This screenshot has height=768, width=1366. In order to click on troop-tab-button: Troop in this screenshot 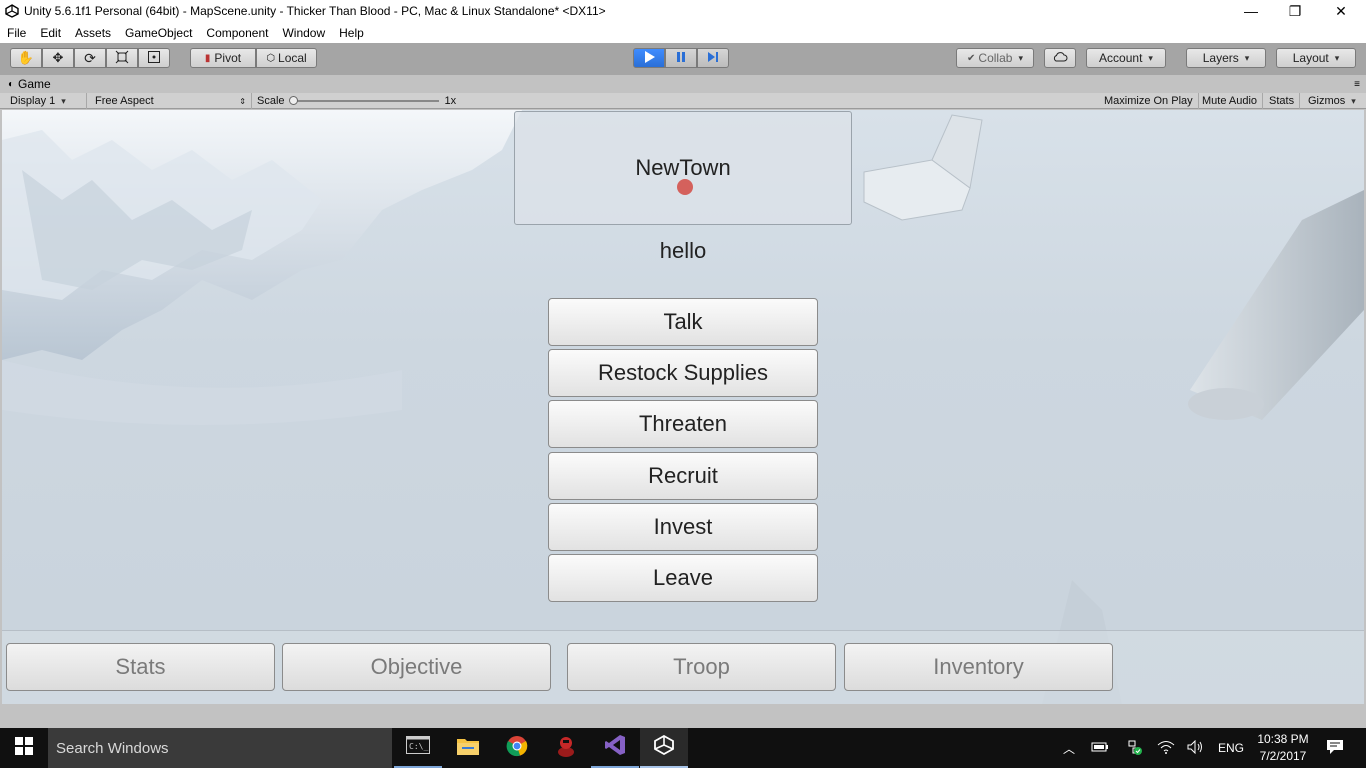, I will do `click(701, 667)`.